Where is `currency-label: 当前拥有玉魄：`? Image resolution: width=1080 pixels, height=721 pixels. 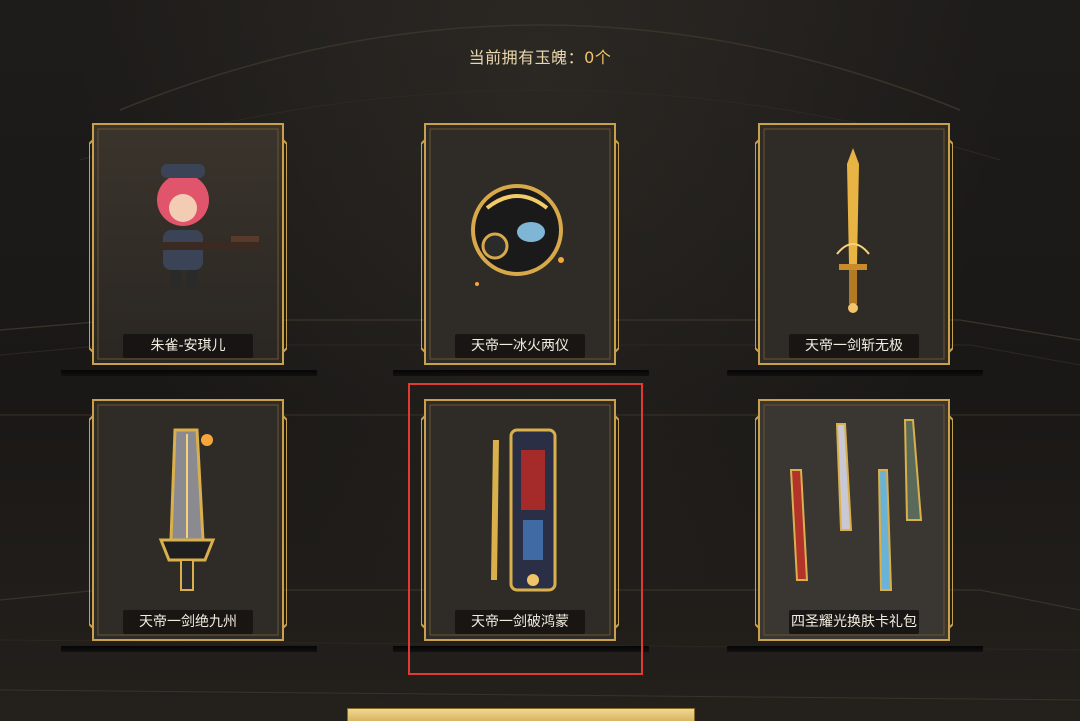 currency-label: 当前拥有玉魄： is located at coordinates (526, 57).